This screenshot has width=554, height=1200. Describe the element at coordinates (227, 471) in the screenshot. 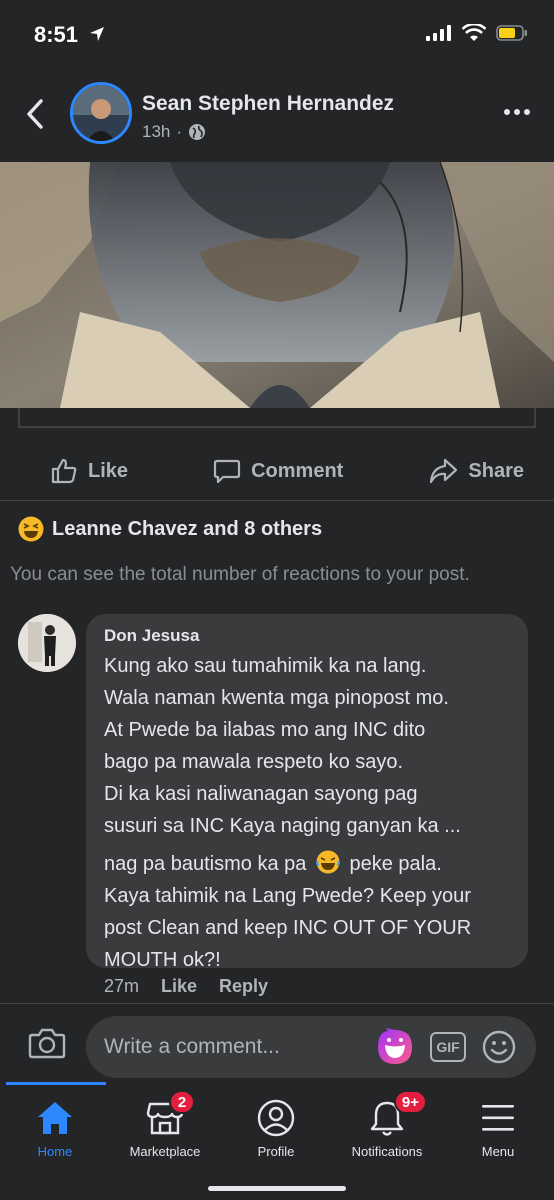

I see `comment-bubble-icon` at that location.